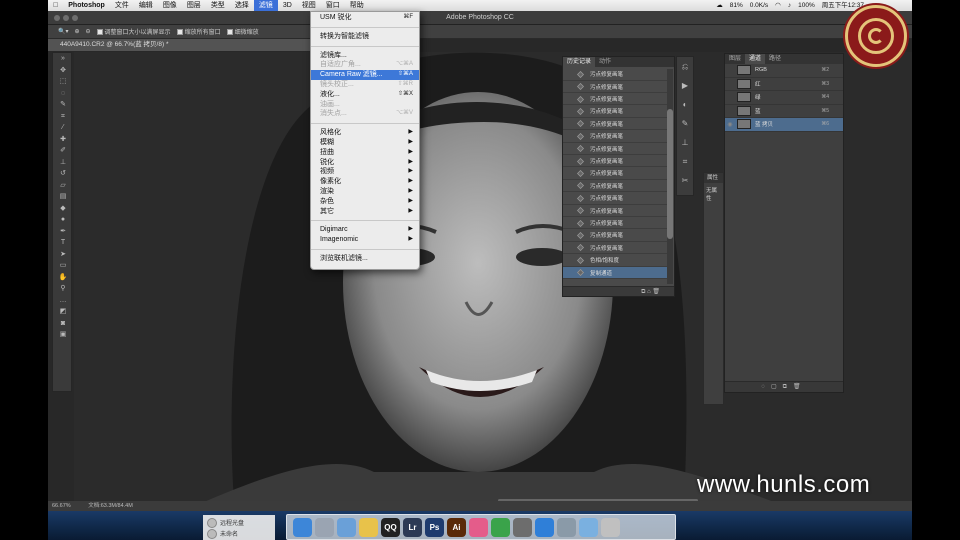 This screenshot has height=540, width=960. I want to click on history-brush-icon: ↺, so click(63, 174).